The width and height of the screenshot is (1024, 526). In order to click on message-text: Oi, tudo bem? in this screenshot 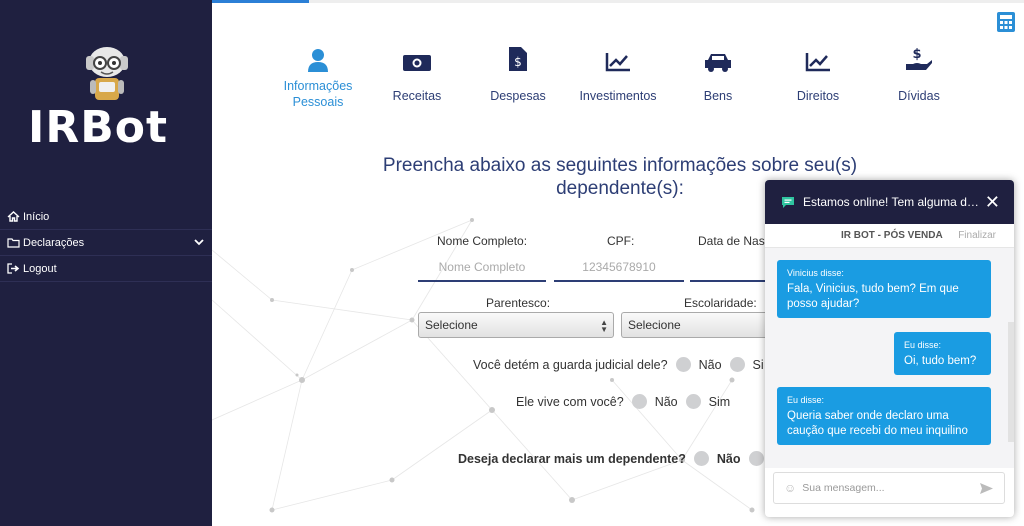, I will do `click(940, 361)`.